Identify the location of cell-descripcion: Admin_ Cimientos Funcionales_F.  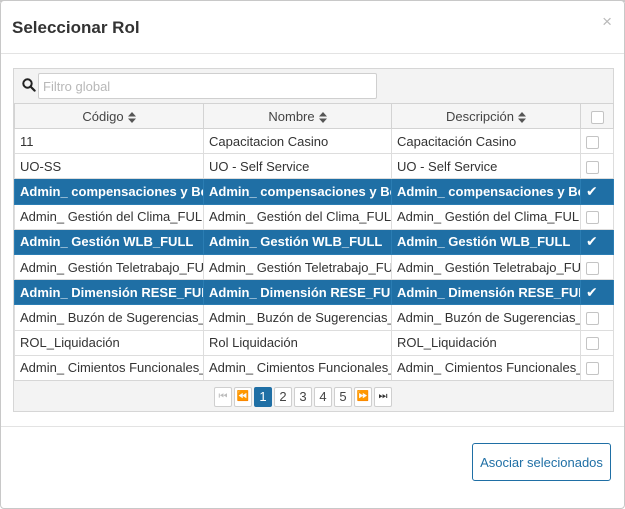
(486, 367).